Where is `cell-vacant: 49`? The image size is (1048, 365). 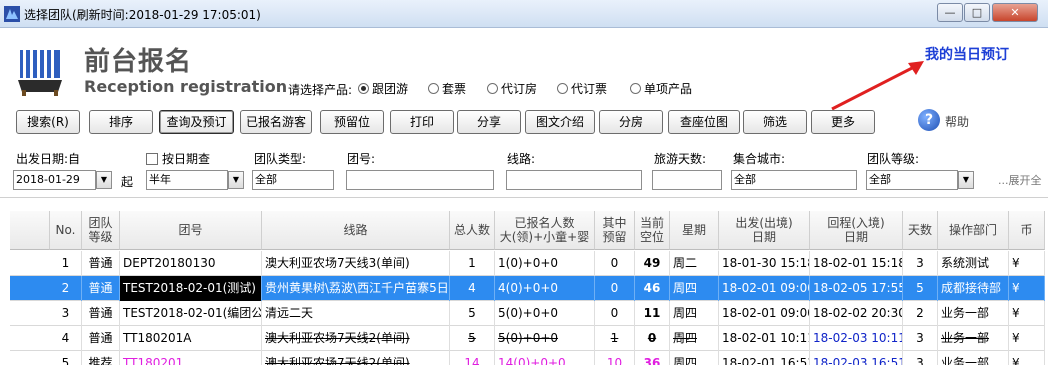
cell-vacant: 49 is located at coordinates (652, 263).